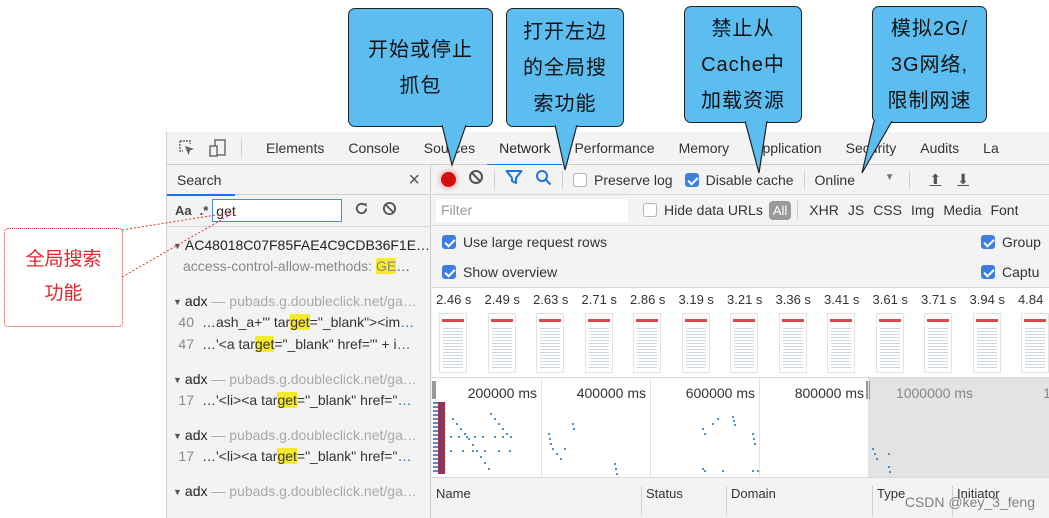  I want to click on filter-input: Filter, so click(532, 210).